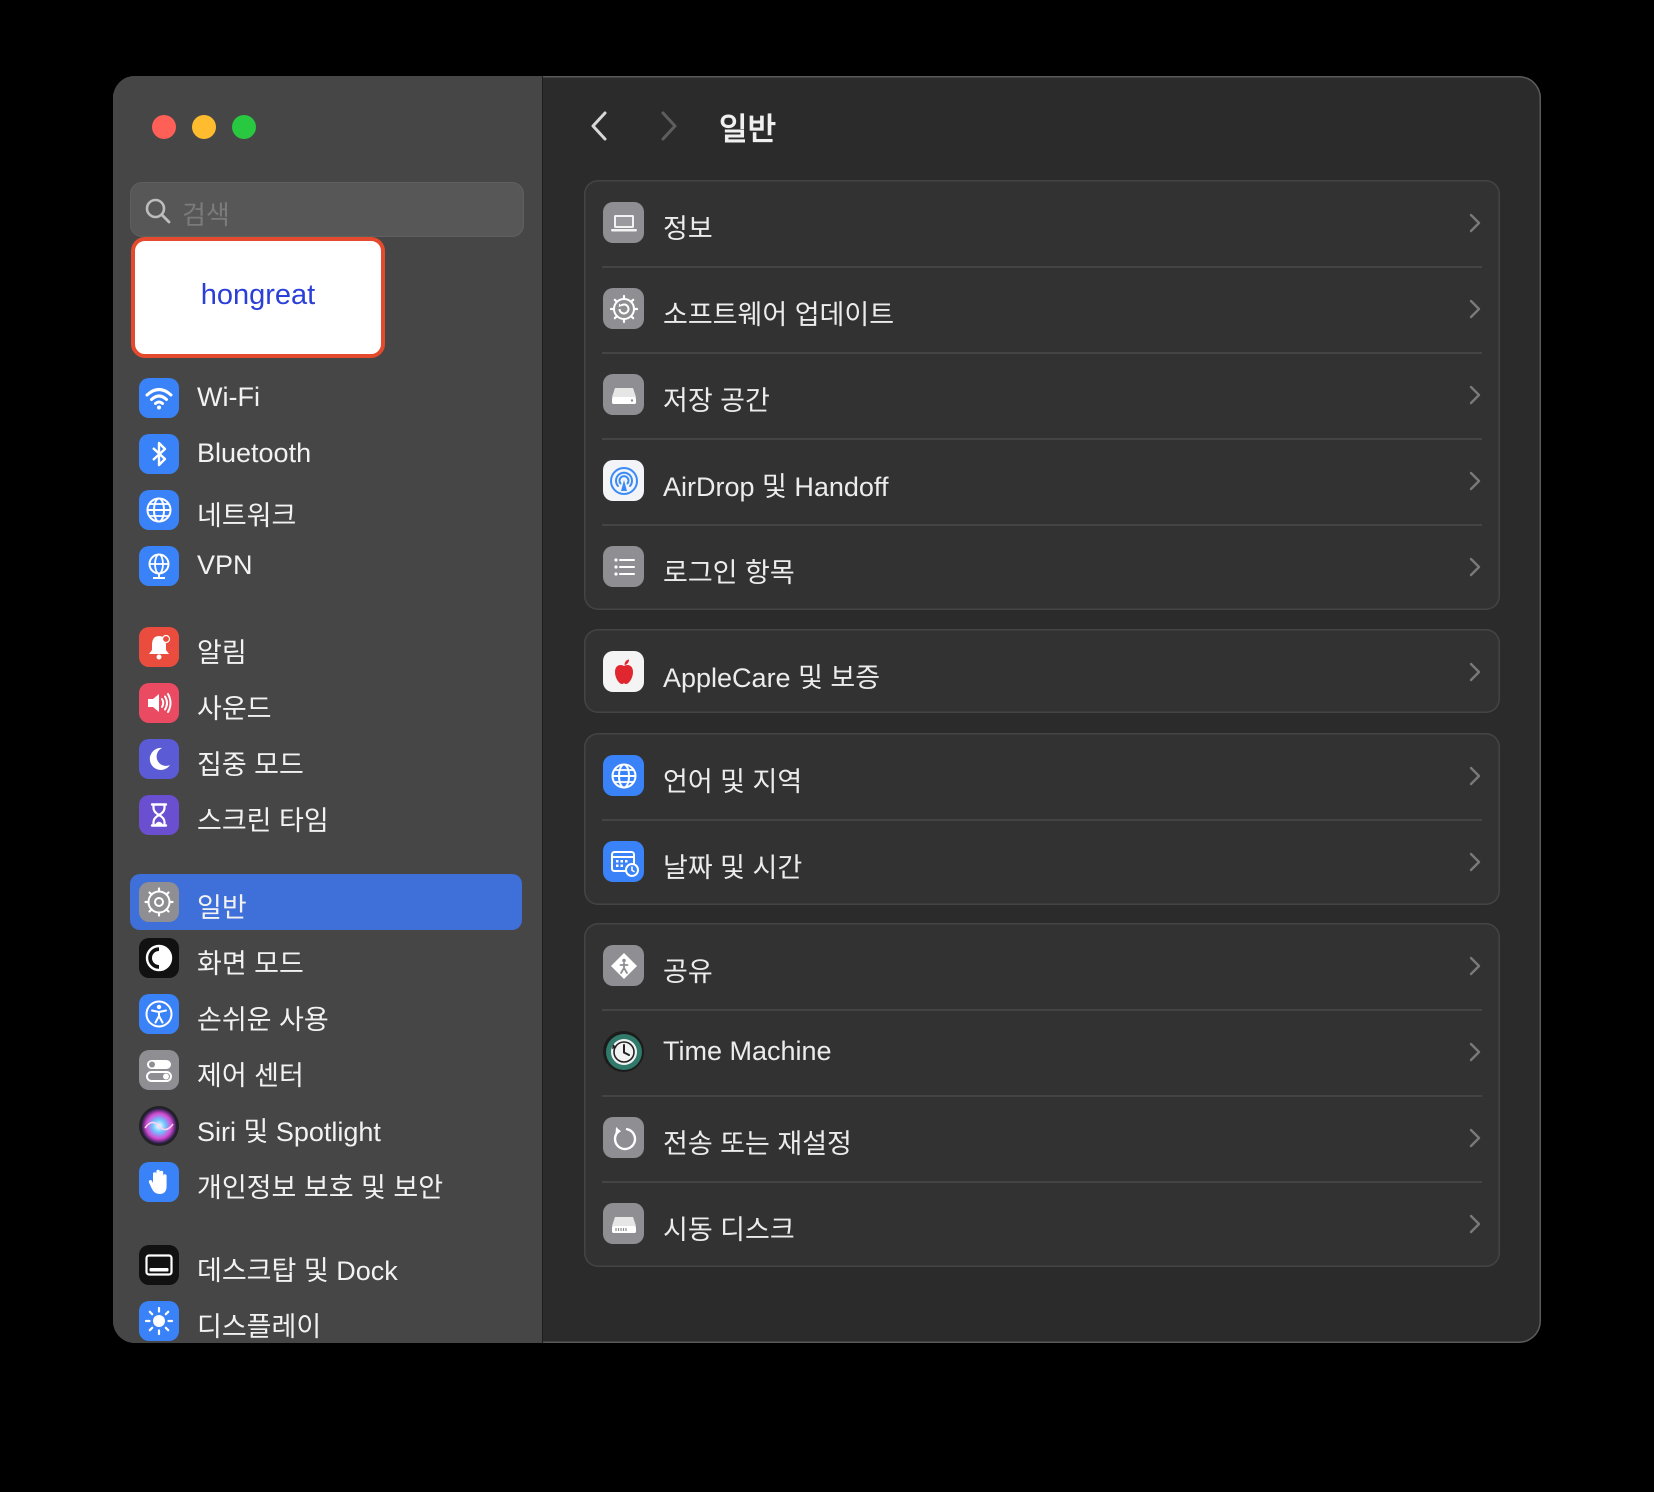 The height and width of the screenshot is (1492, 1654). I want to click on page-title: 일반, so click(748, 129).